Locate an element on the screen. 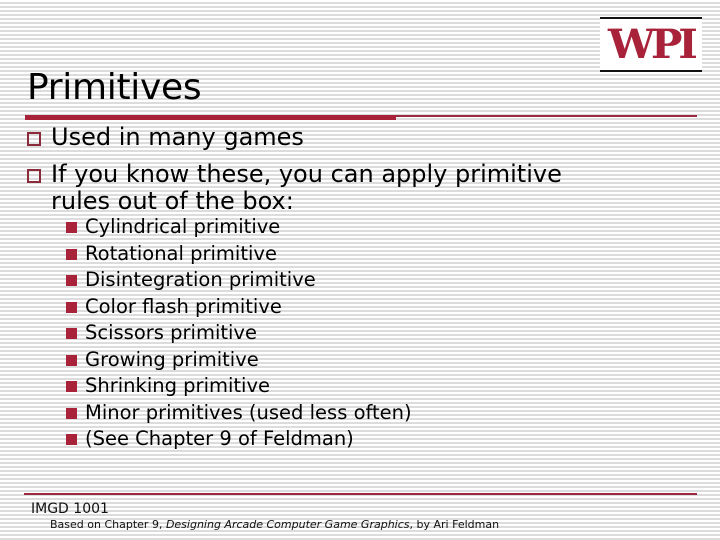 The height and width of the screenshot is (540, 720). sub-bullet-text: Rotational primitive is located at coordinates (181, 253).